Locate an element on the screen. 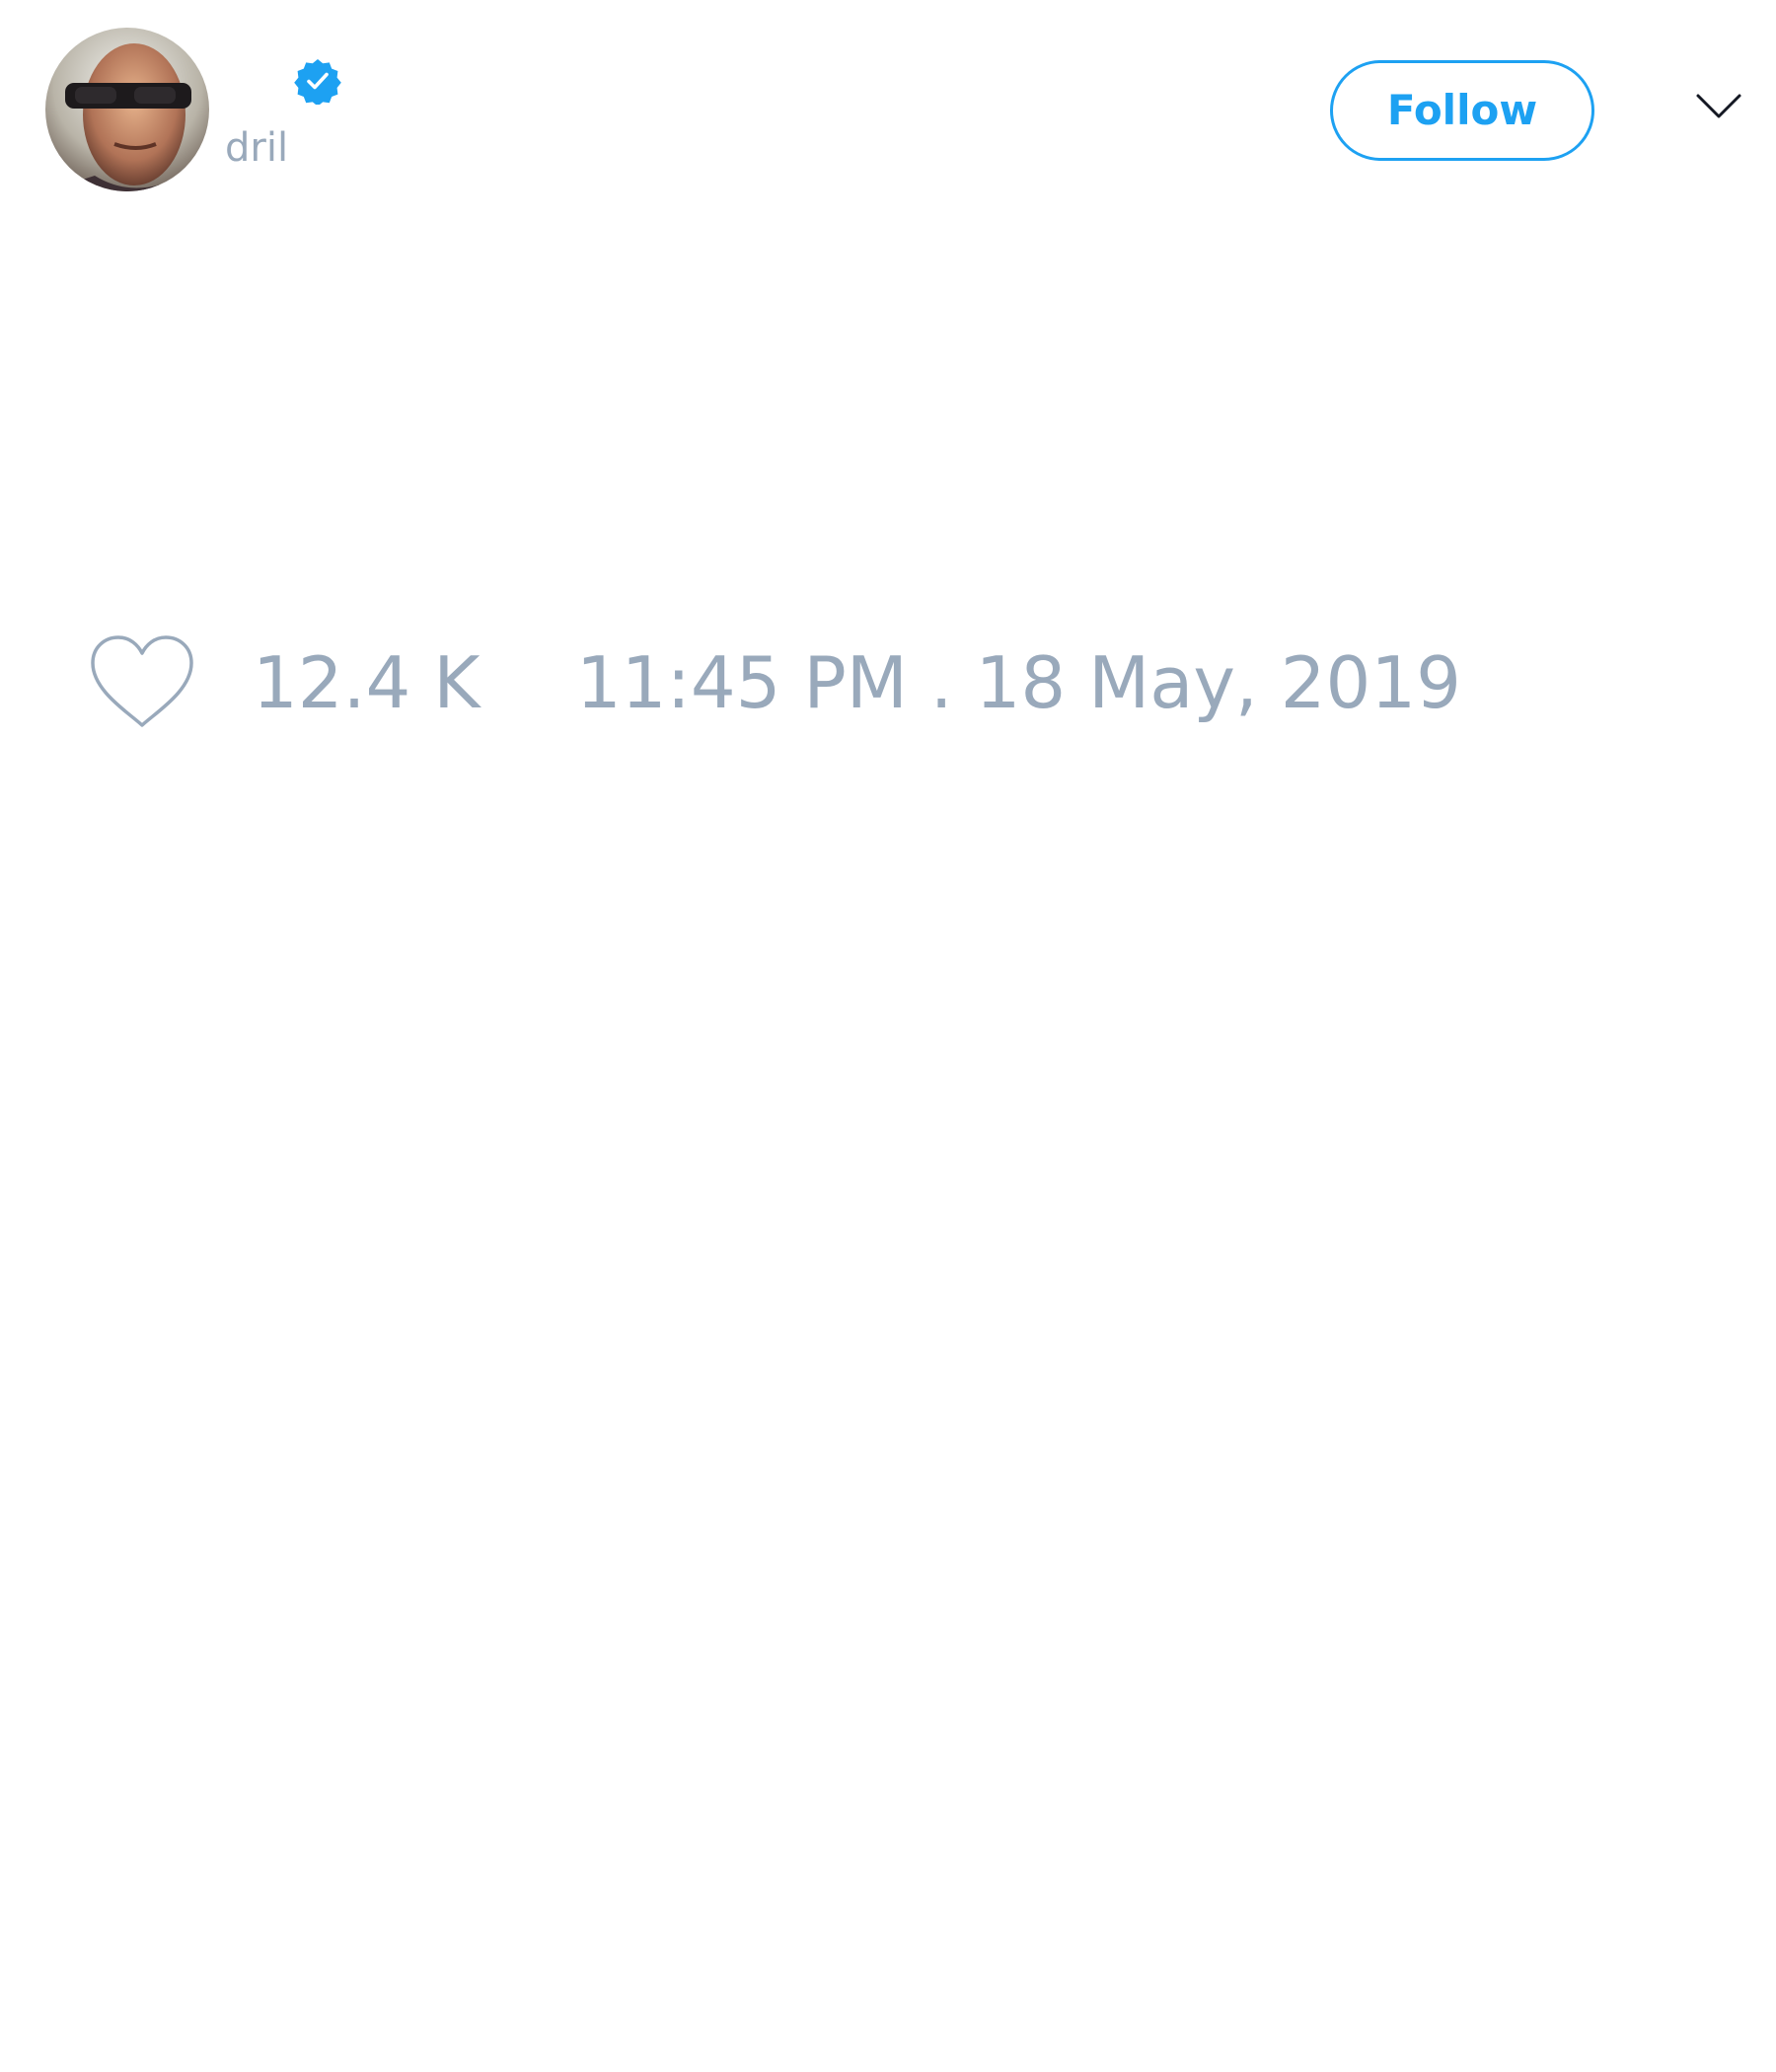  like-count: 12.4 K is located at coordinates (367, 683).